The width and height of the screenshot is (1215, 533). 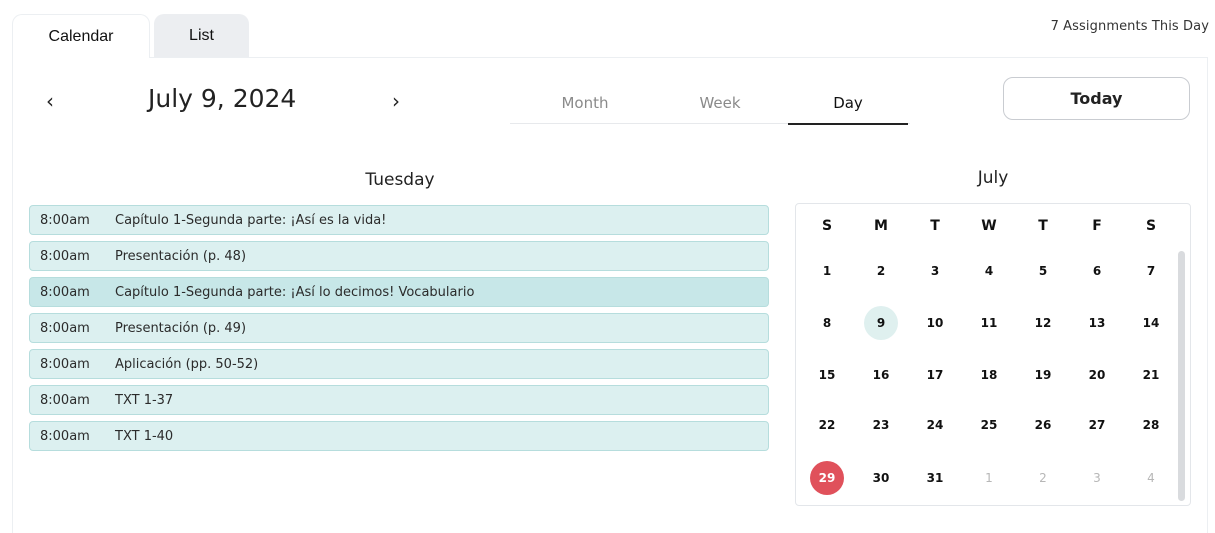 I want to click on event-title: TXT 1-40, so click(x=144, y=436).